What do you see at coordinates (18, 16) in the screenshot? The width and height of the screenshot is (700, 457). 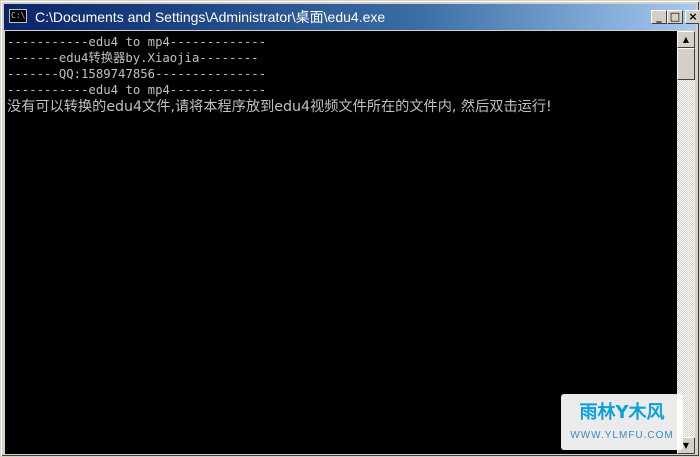 I see `console-app-icon: C:\` at bounding box center [18, 16].